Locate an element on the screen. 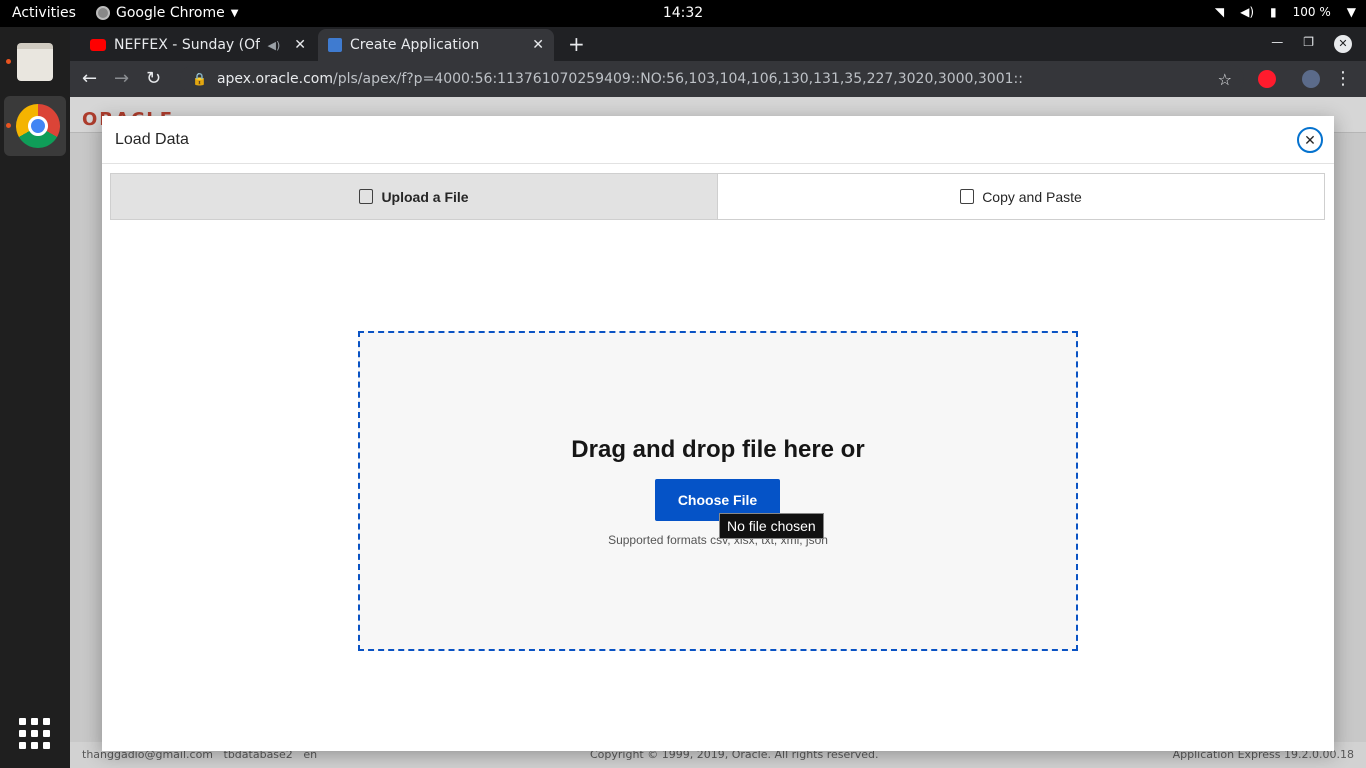  browser-tab-create-application: Create Application ✕ is located at coordinates (436, 45).